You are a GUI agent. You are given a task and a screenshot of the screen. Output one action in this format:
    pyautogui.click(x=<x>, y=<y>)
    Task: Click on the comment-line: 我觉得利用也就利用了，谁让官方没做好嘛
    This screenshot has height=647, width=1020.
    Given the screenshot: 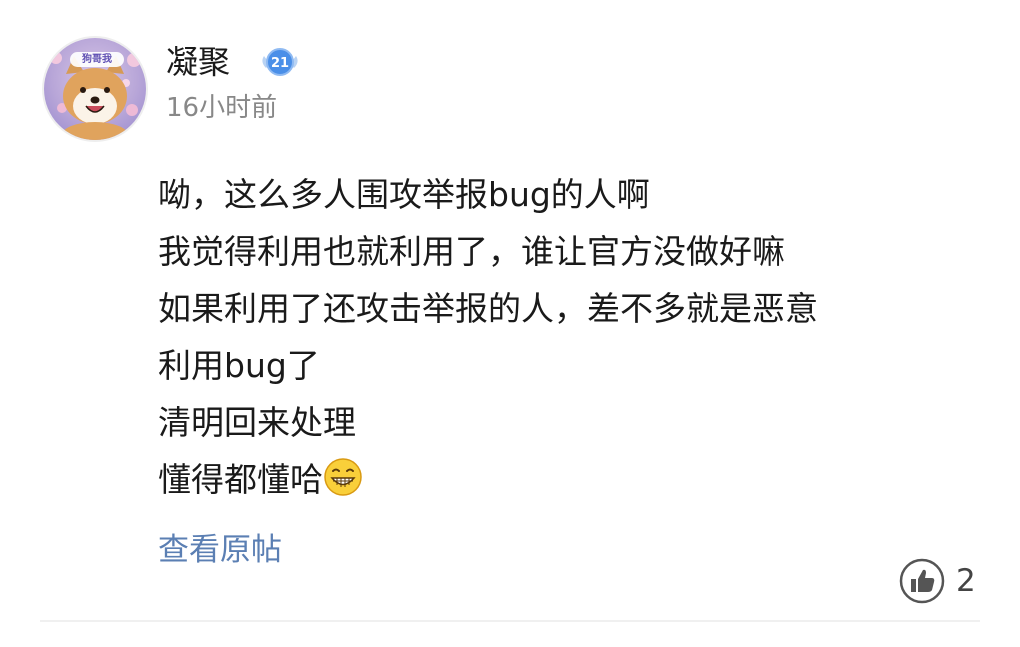 What is the action you would take?
    pyautogui.click(x=471, y=251)
    